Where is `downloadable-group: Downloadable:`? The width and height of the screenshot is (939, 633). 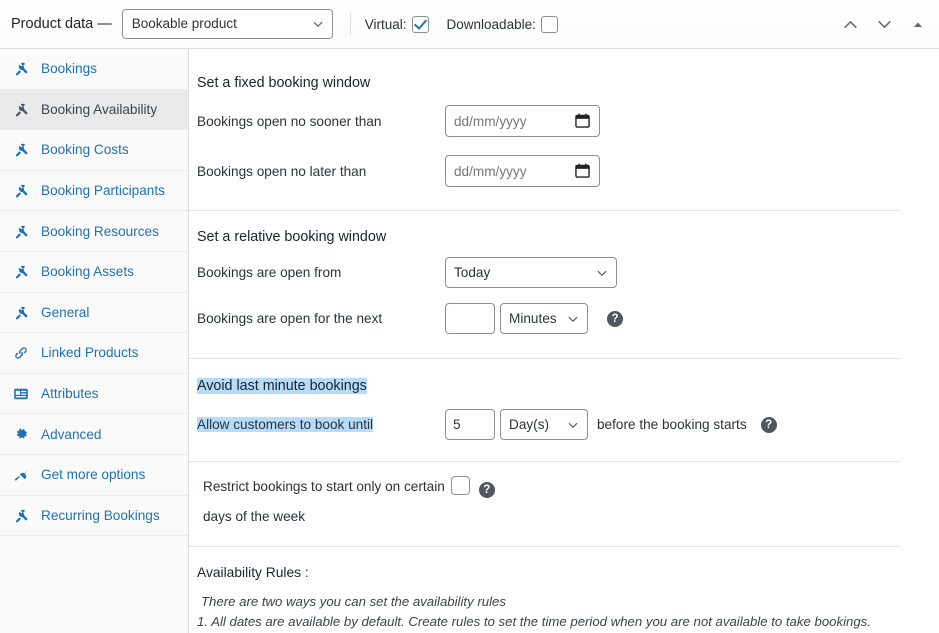 downloadable-group: Downloadable: is located at coordinates (502, 24).